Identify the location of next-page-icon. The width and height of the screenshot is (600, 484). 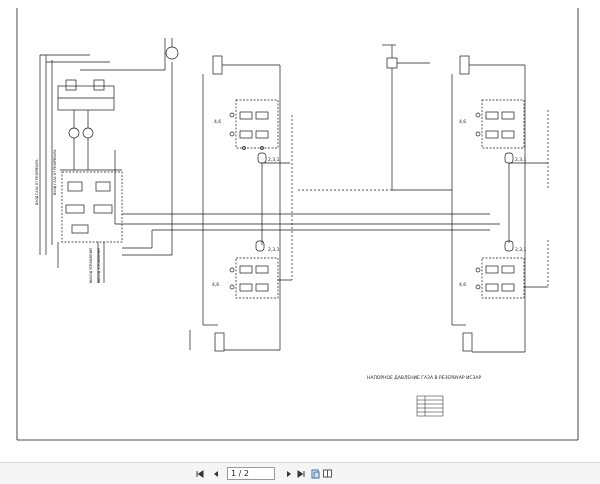
(289, 473).